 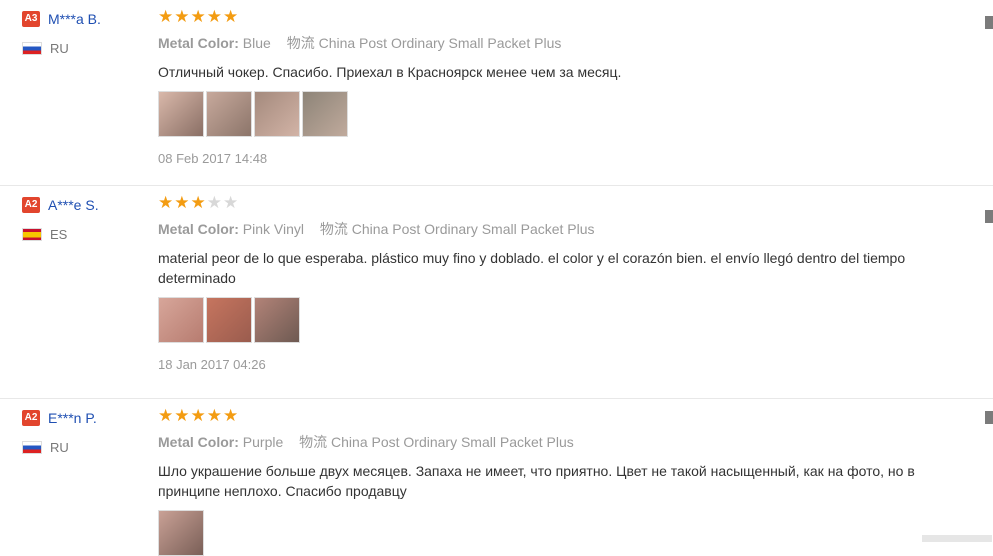 What do you see at coordinates (32, 235) in the screenshot?
I see `flag-es-icon` at bounding box center [32, 235].